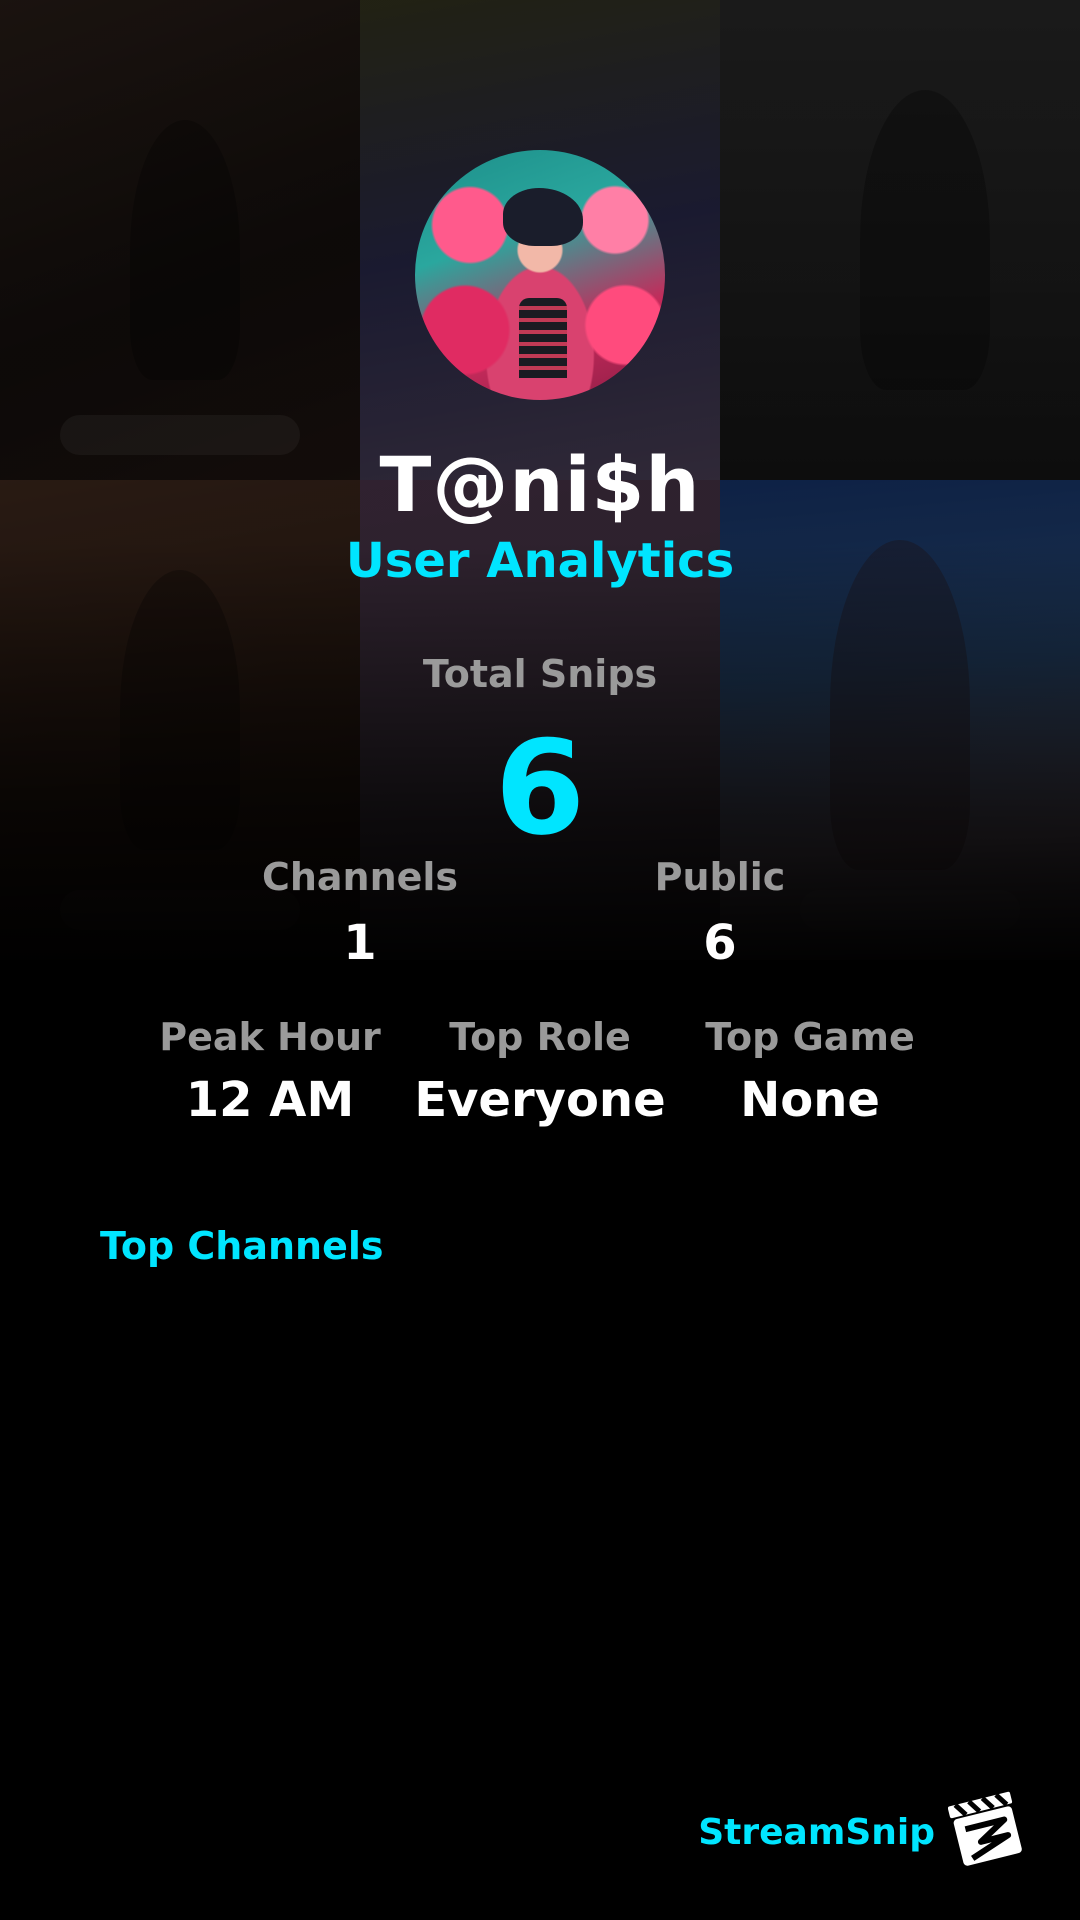  What do you see at coordinates (360, 943) in the screenshot?
I see `channels-value: 1` at bounding box center [360, 943].